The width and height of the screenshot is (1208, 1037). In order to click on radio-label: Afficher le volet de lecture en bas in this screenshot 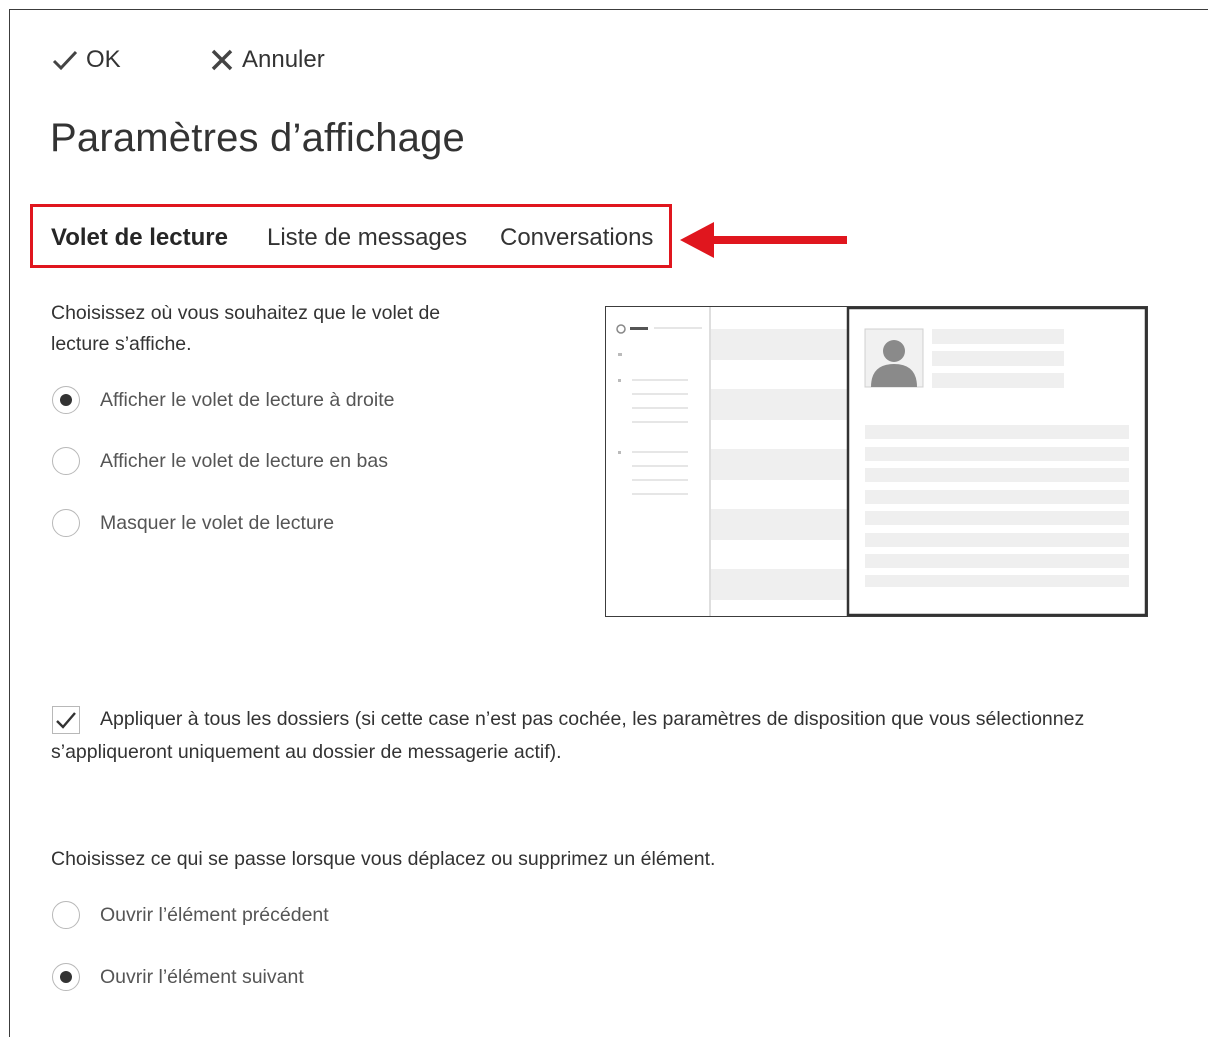, I will do `click(244, 460)`.